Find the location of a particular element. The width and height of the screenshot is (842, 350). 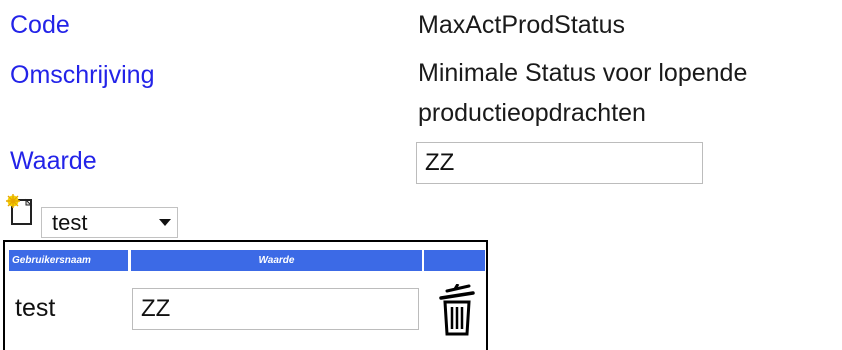

trash-icon is located at coordinates (457, 310).